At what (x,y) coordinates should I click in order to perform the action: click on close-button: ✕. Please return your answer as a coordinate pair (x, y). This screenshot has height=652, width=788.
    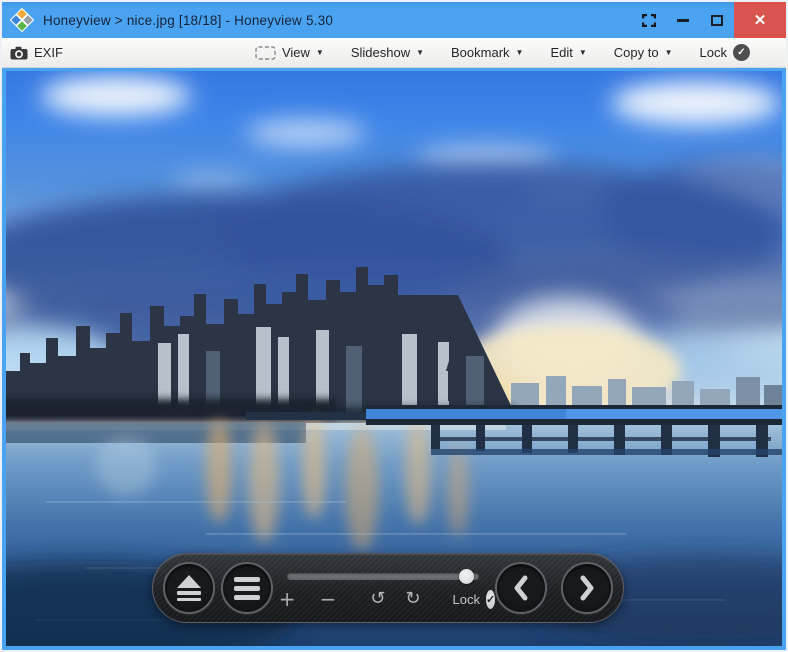
    Looking at the image, I should click on (760, 20).